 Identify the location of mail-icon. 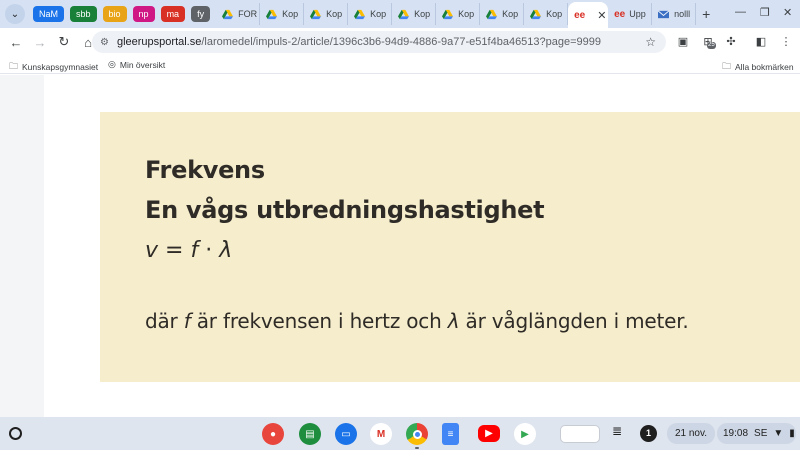
(664, 13).